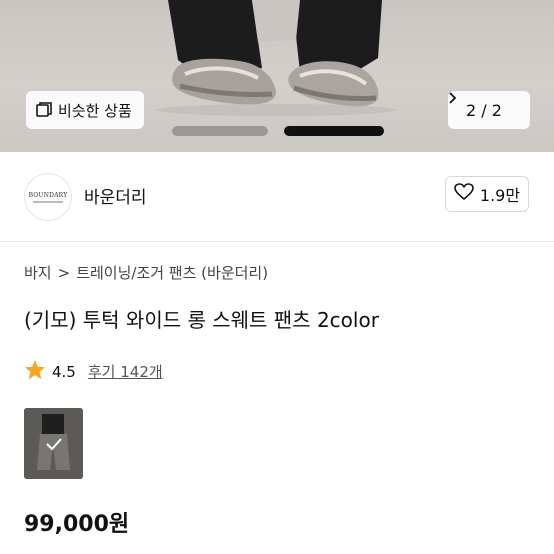  I want to click on rating-row: 4.5 후기 142개, so click(93, 371).